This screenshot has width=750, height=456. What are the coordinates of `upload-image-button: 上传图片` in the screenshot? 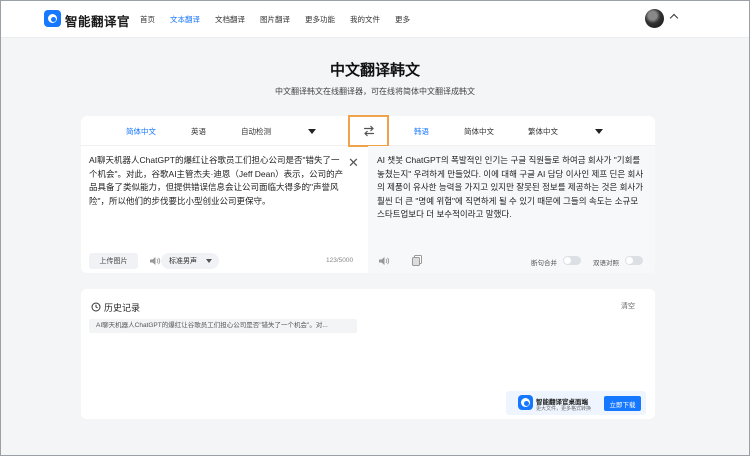 It's located at (113, 261).